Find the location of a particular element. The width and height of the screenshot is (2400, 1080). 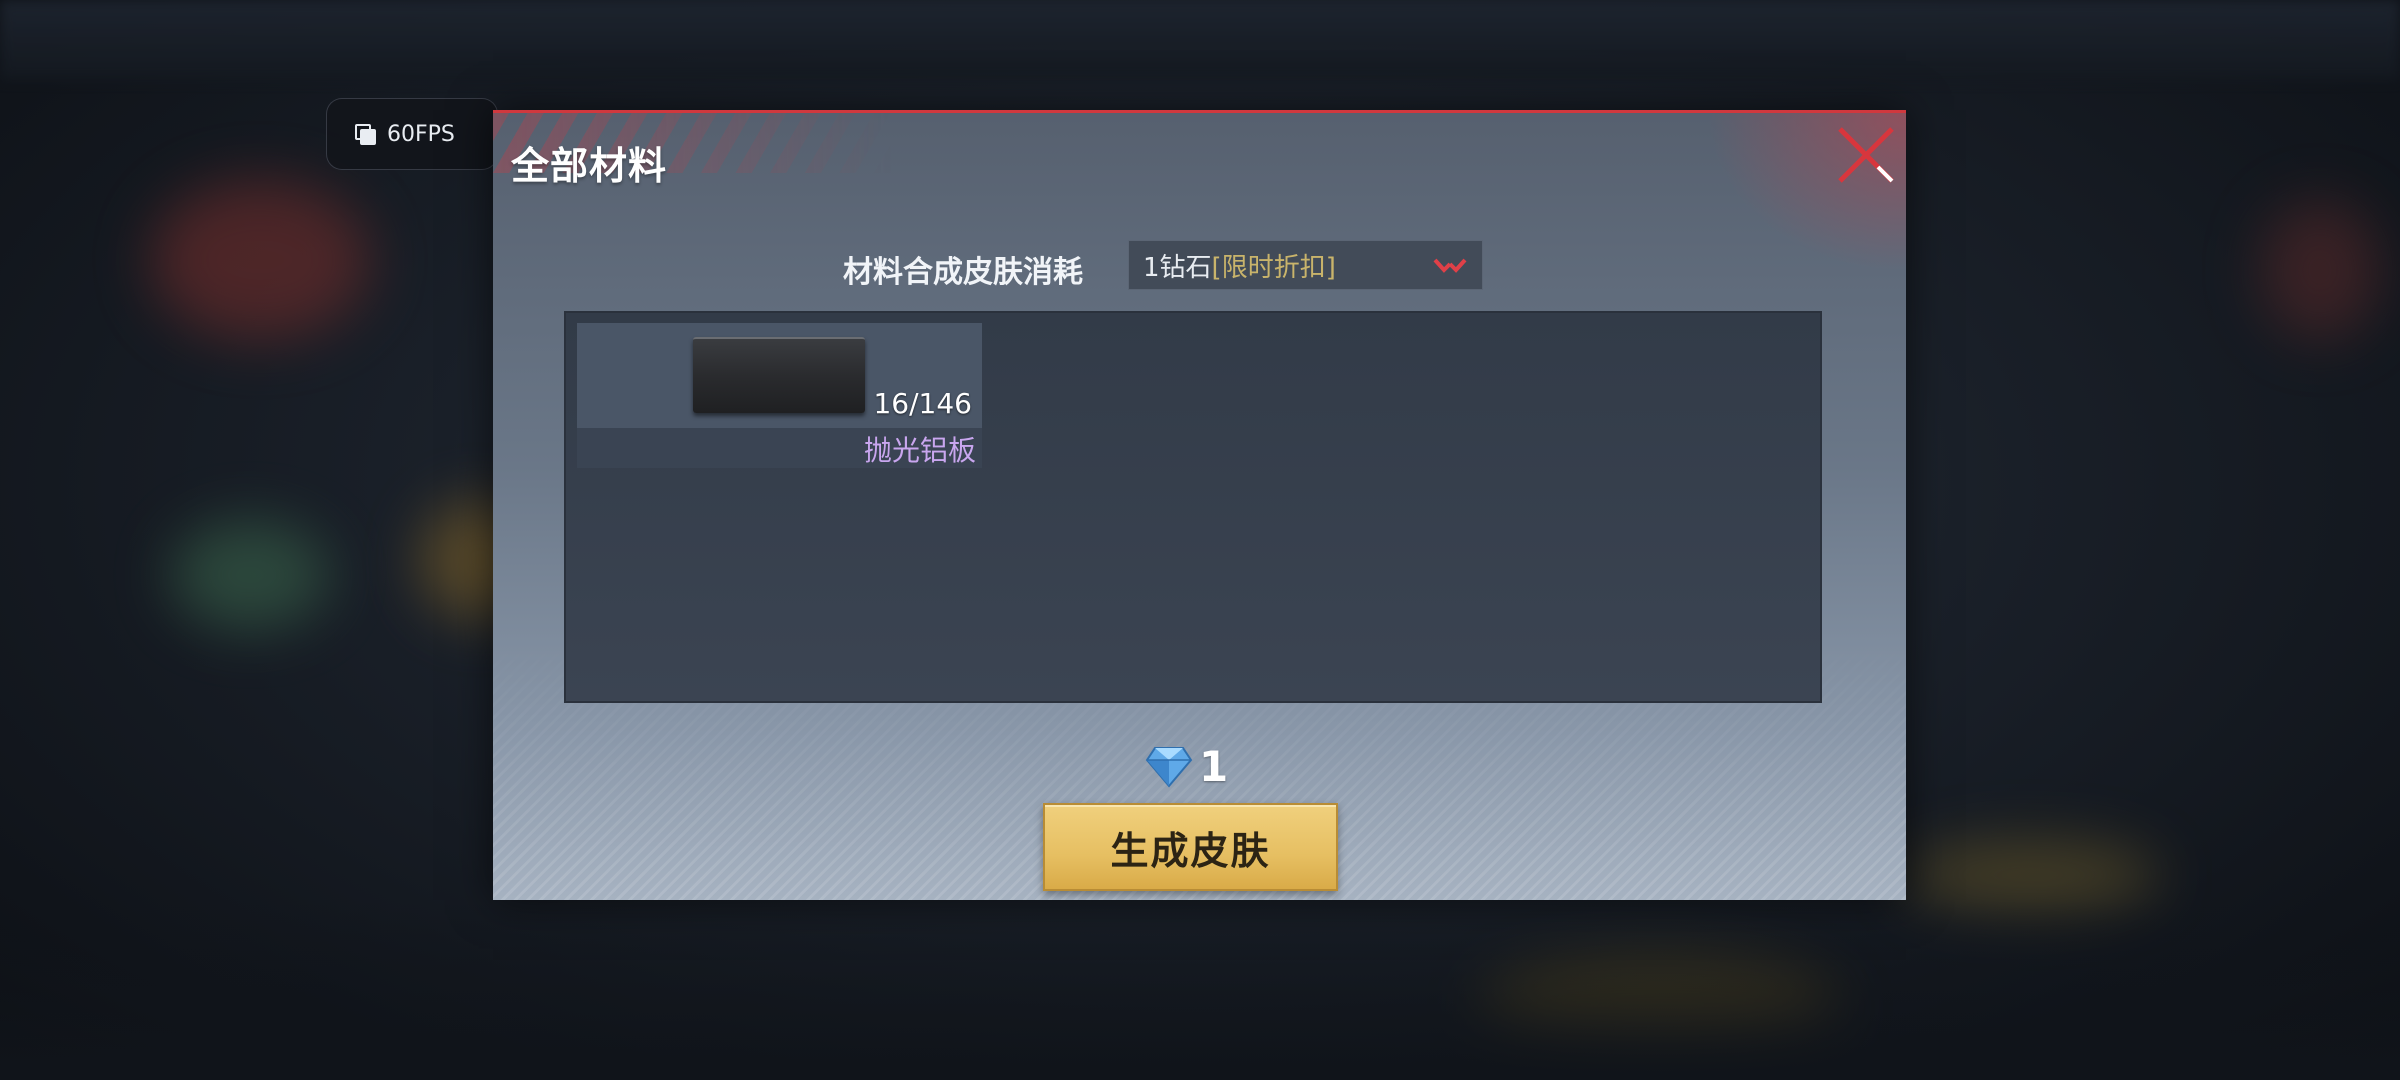

dialog-title: 全部材料 is located at coordinates (589, 166).